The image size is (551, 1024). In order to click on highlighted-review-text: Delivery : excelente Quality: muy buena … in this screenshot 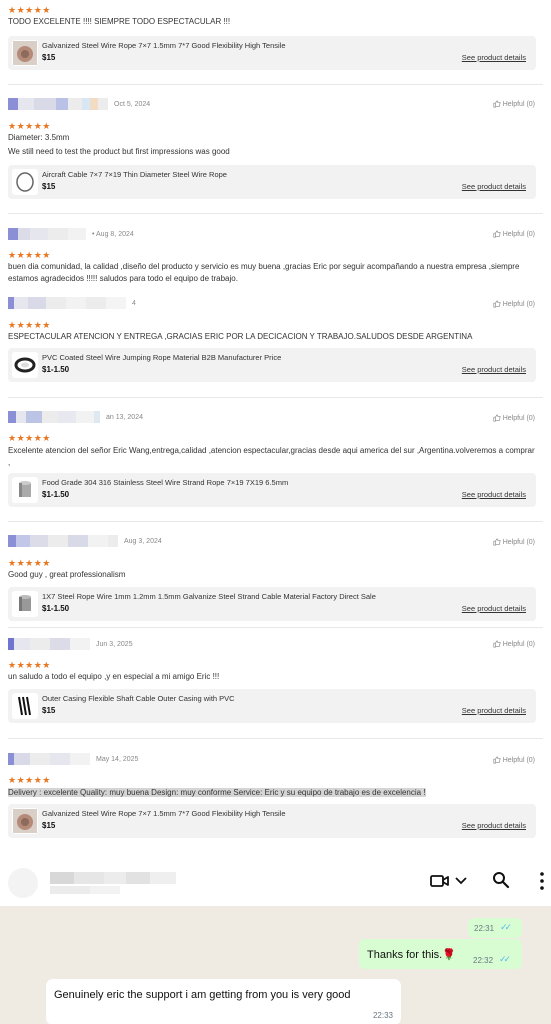, I will do `click(217, 792)`.